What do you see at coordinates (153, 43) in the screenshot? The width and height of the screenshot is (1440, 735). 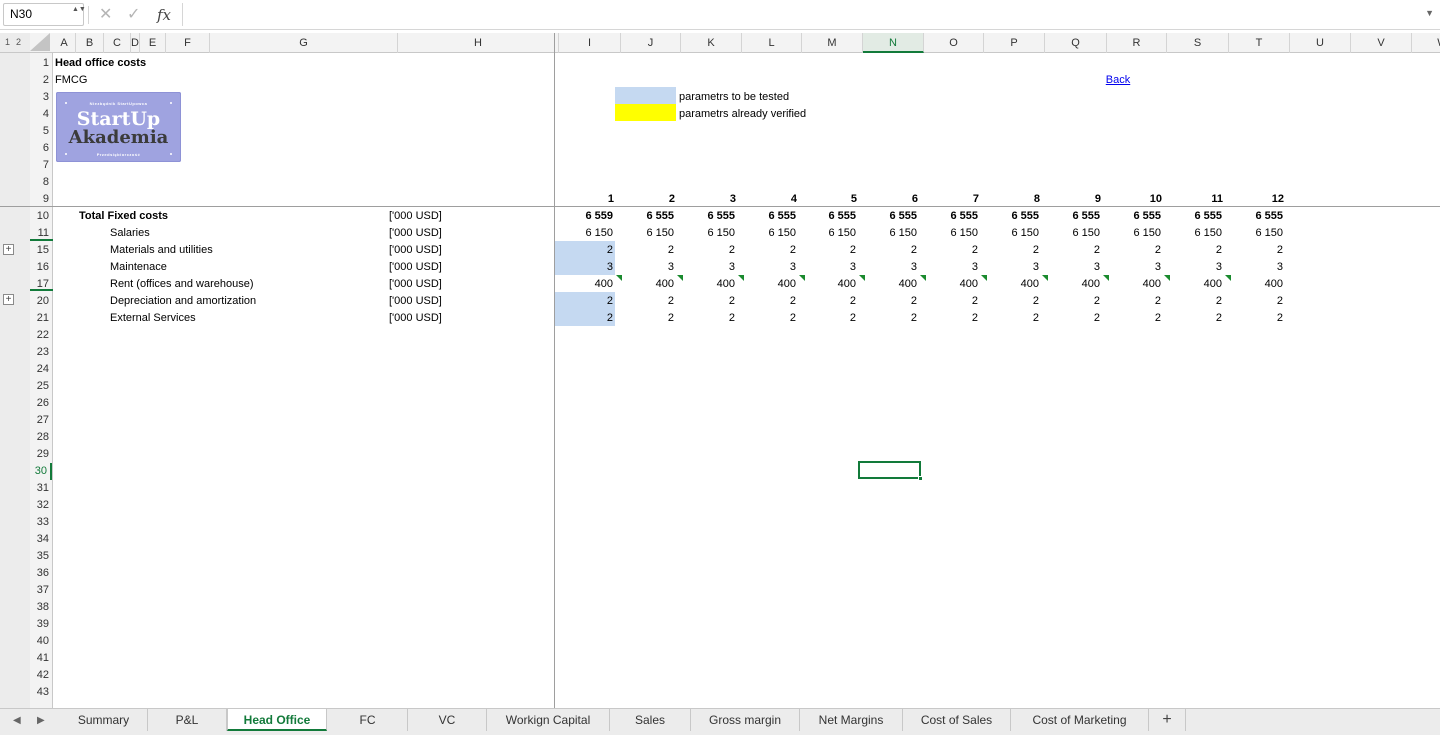 I see `column-header-e: E` at bounding box center [153, 43].